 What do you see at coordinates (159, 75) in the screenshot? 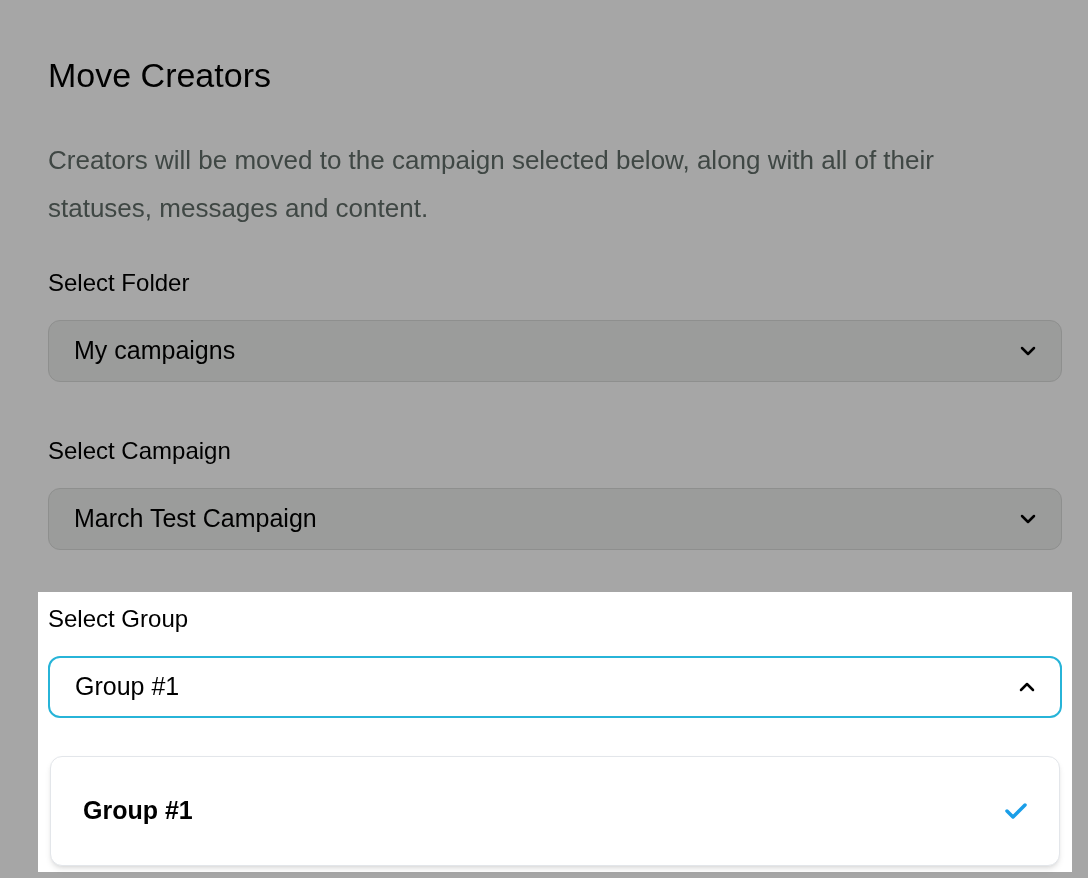
I see `dialog-title: Move Creators` at bounding box center [159, 75].